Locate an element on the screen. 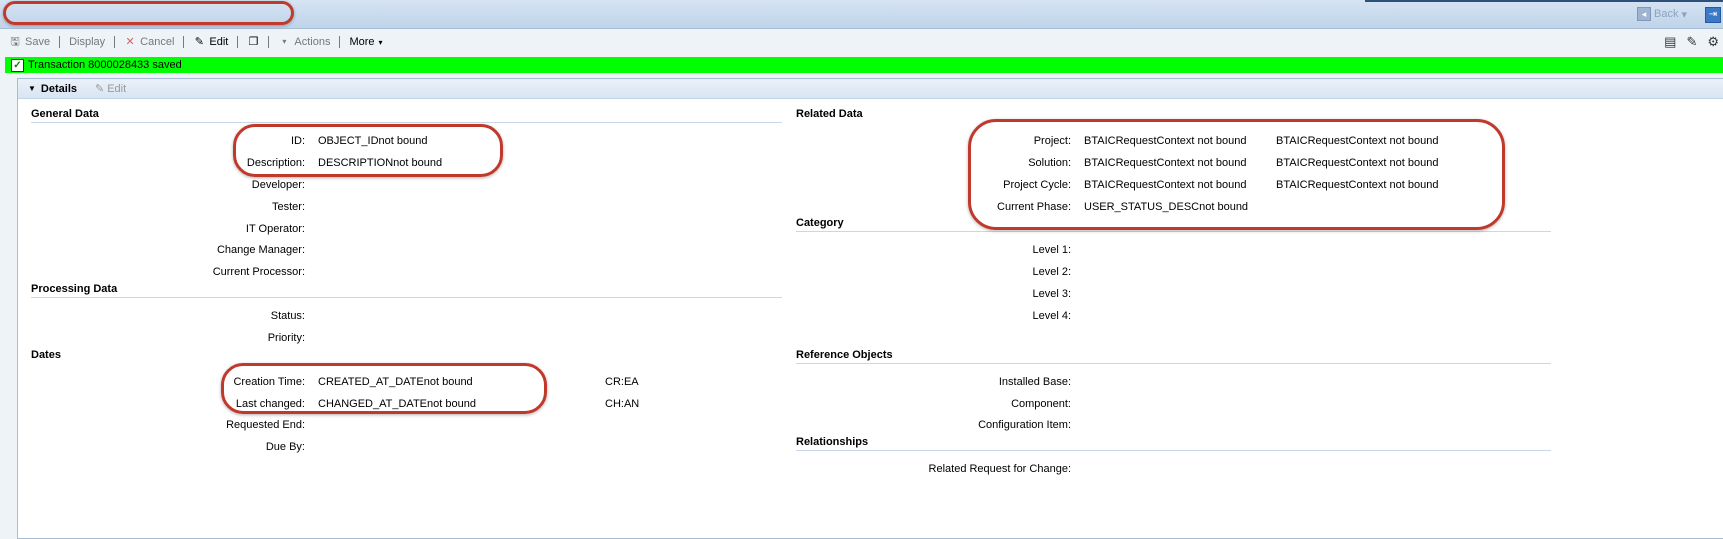 This screenshot has width=1723, height=539. creation-time-label: Creation Time: is located at coordinates (269, 382).